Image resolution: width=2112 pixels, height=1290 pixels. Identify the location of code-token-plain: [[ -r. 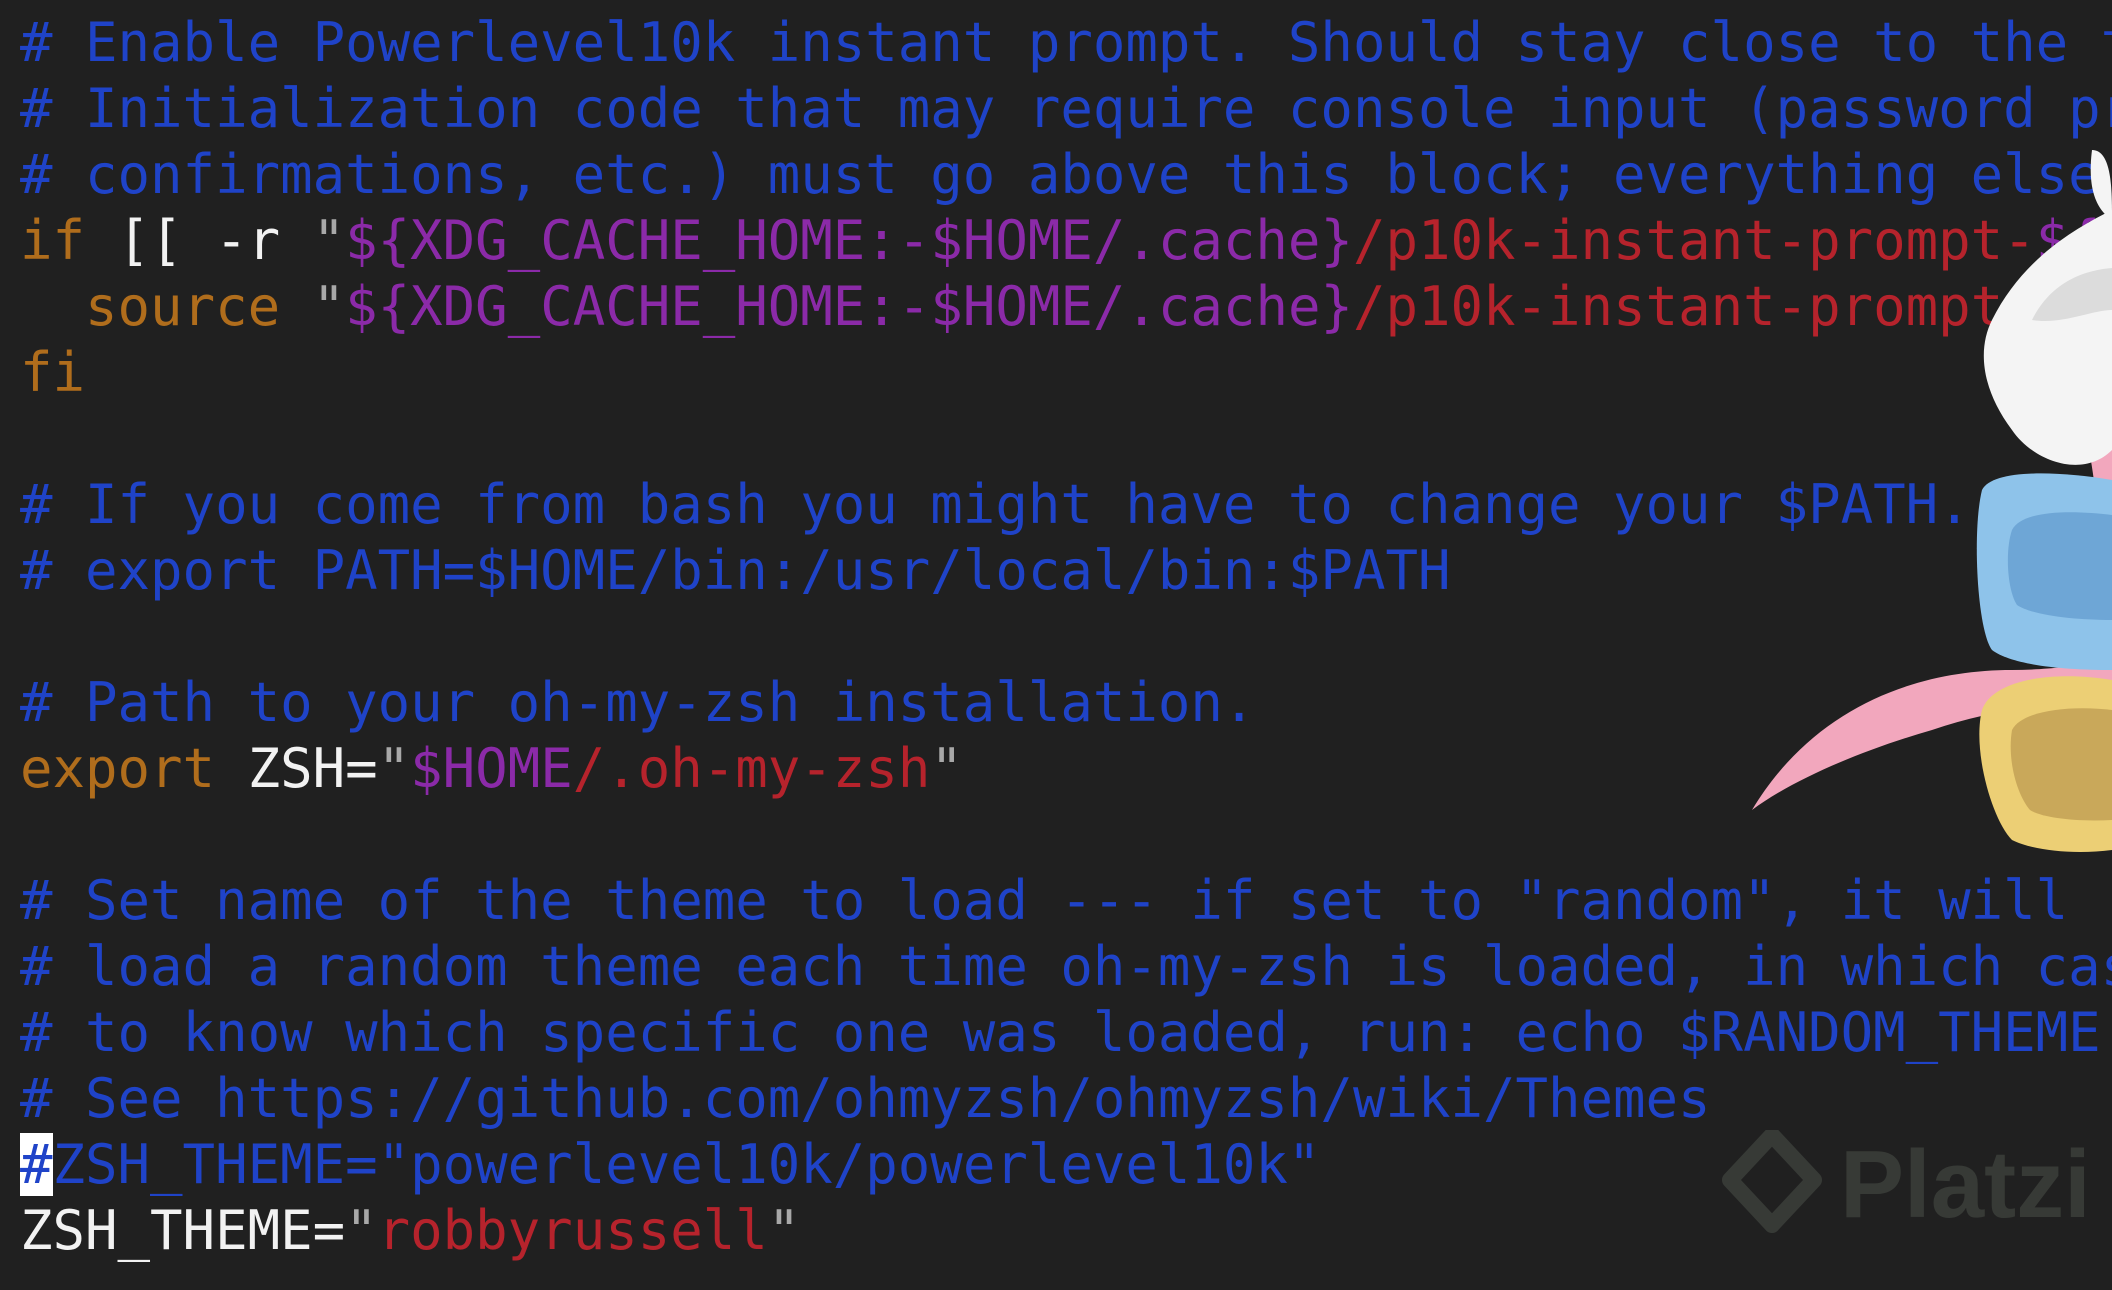
(199, 240).